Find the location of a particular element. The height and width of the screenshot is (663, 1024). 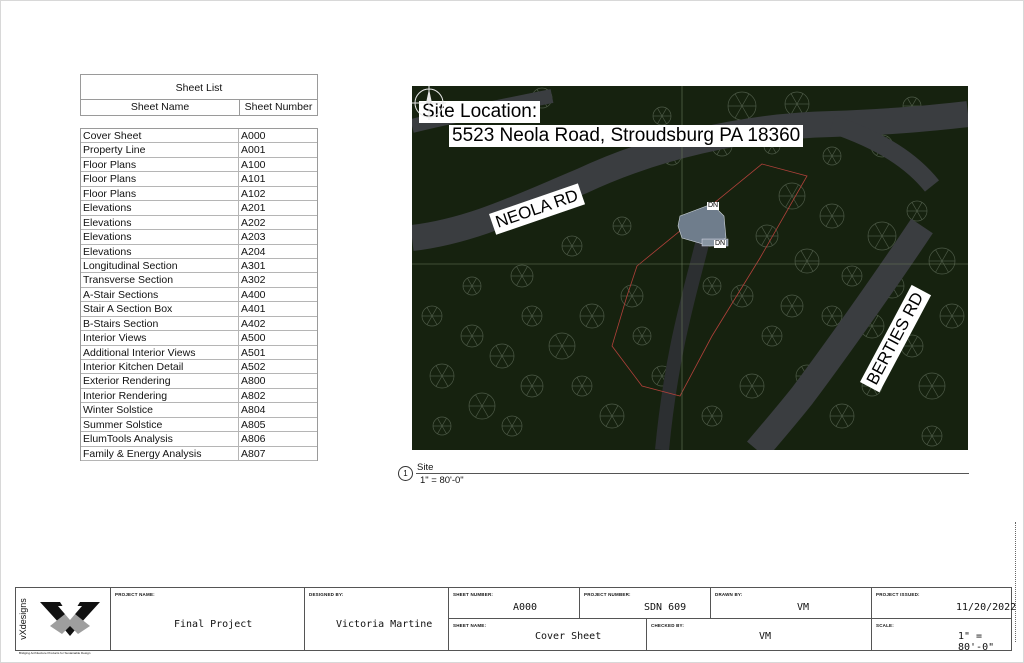

company-name: vXdesigns is located at coordinates (22, 619).